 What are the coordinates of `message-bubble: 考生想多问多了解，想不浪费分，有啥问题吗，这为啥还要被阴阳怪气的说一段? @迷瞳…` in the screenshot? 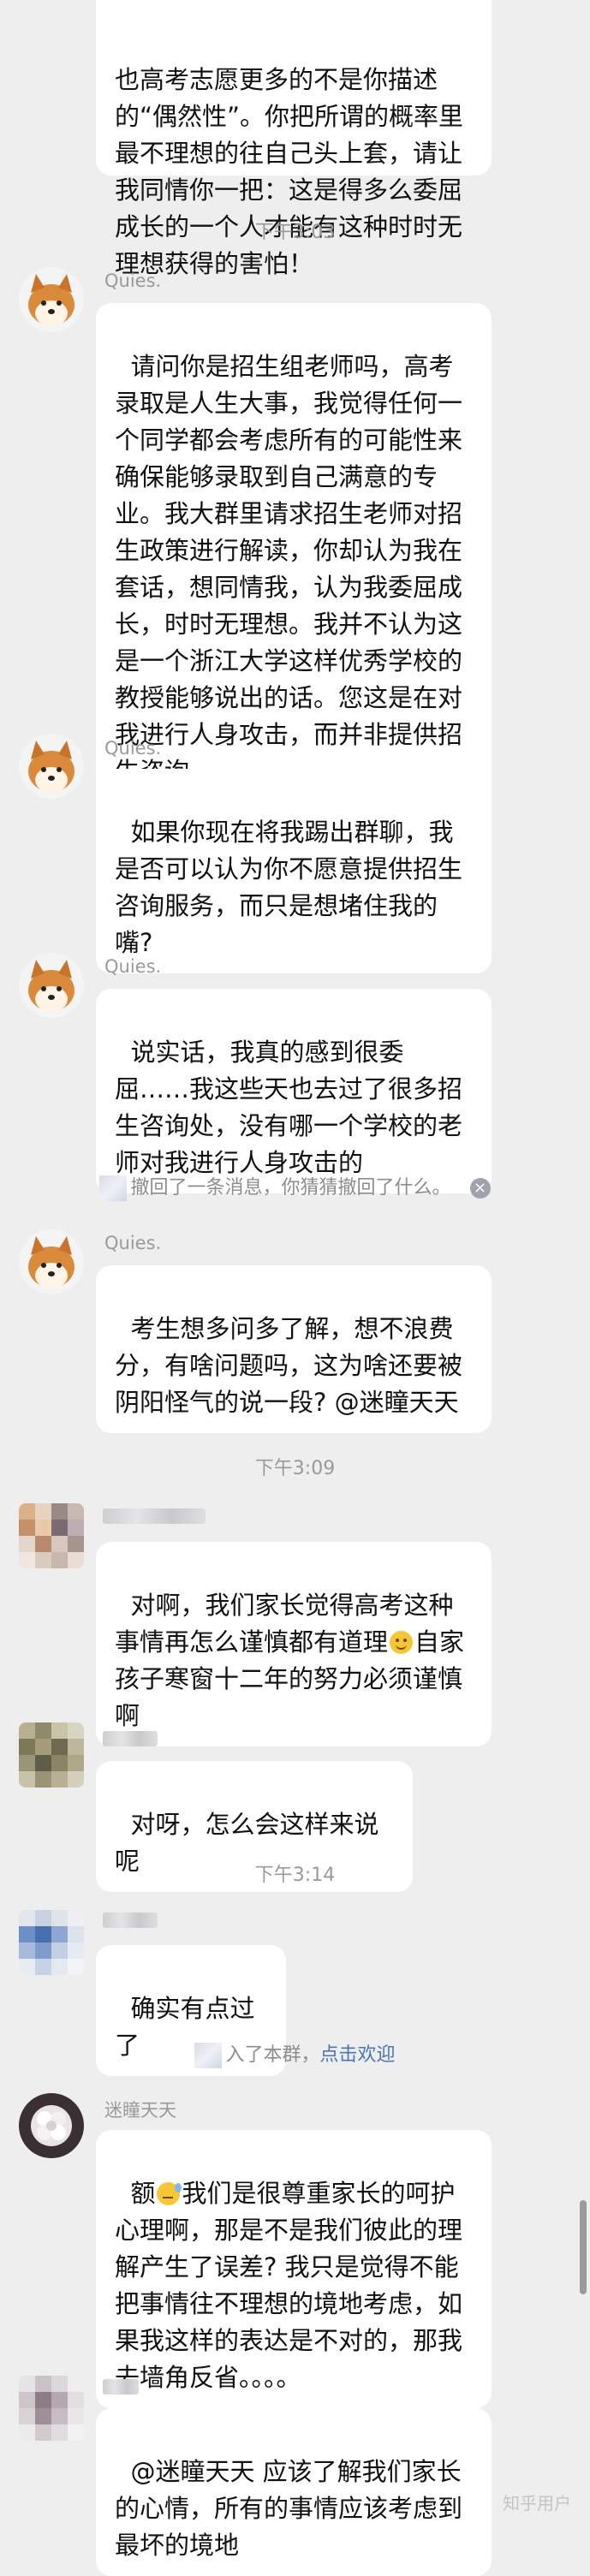 It's located at (294, 1349).